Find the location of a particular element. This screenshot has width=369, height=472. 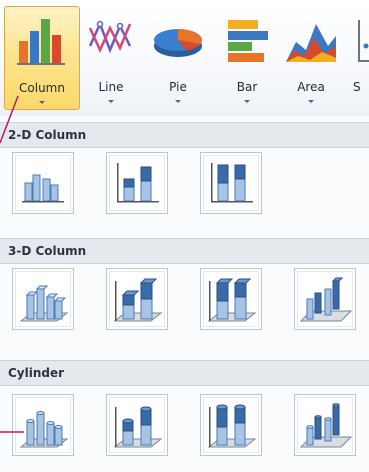

100-stacked-cylinder-option is located at coordinates (231, 425).